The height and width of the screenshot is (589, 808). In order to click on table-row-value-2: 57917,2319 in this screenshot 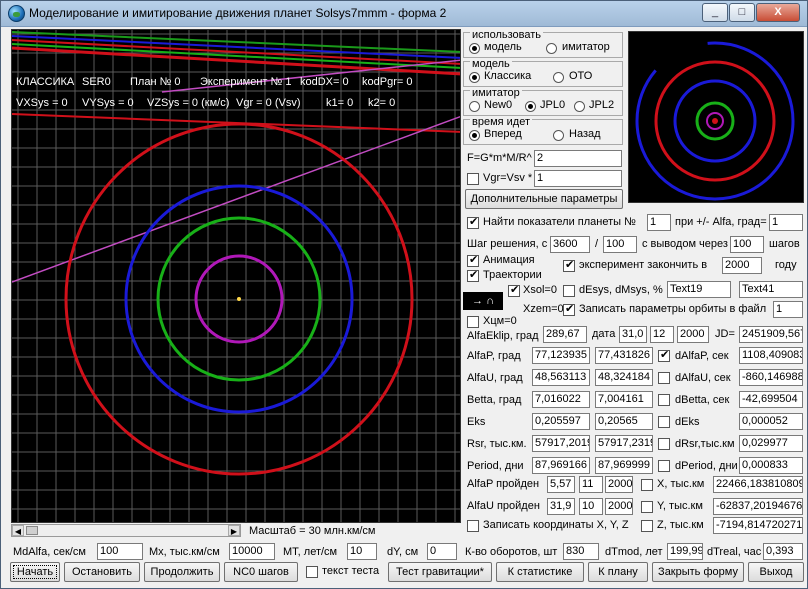, I will do `click(624, 443)`.